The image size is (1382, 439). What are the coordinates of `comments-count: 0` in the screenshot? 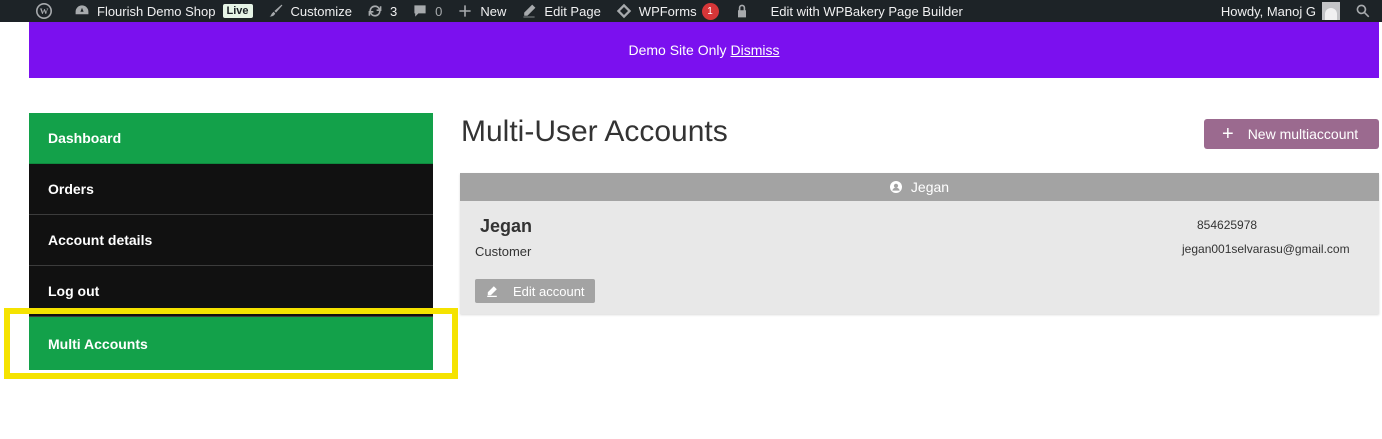 It's located at (439, 11).